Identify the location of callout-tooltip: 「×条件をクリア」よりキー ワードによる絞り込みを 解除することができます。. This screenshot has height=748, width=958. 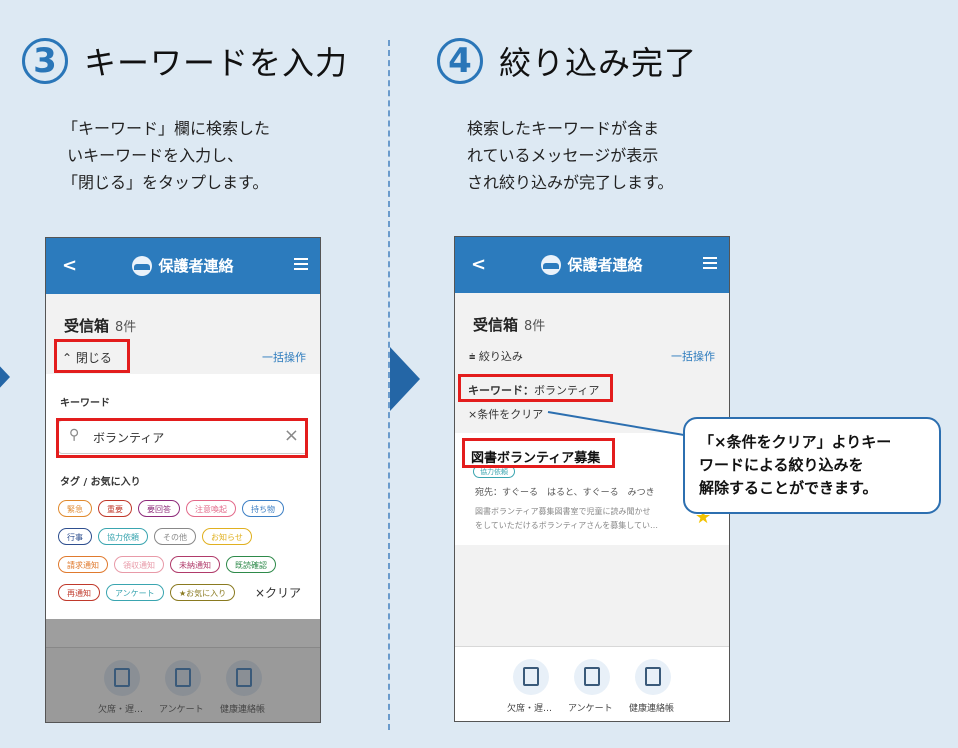
(812, 465).